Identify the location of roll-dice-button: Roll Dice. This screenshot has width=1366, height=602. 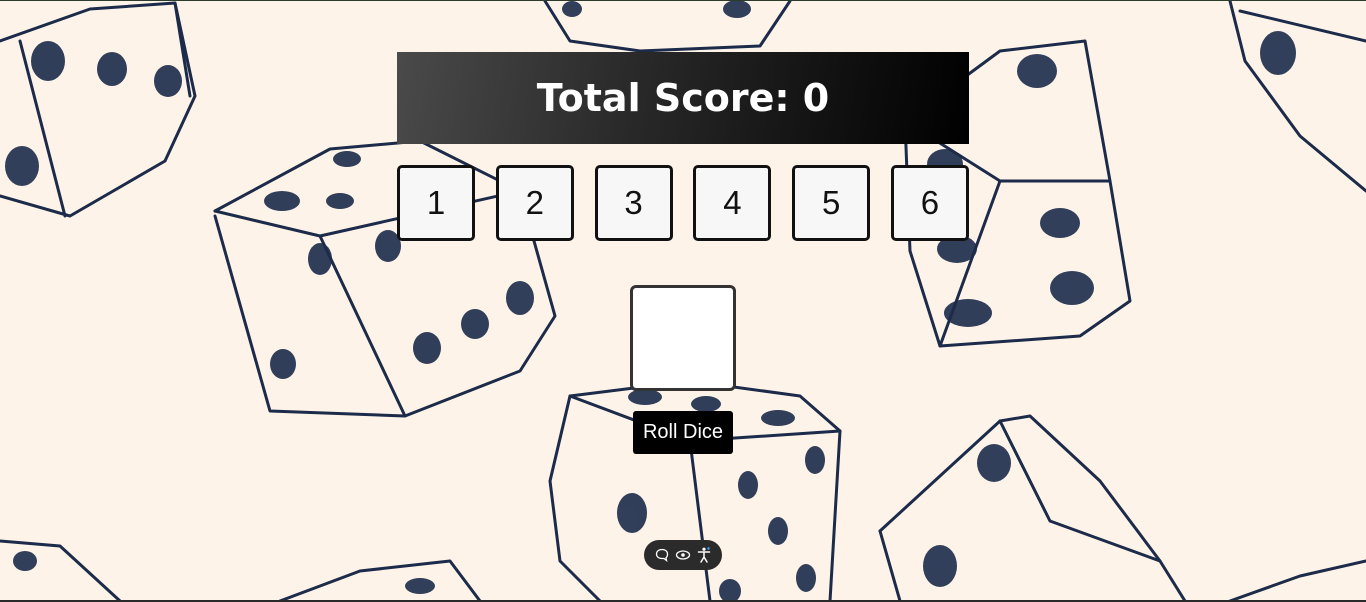
(683, 432).